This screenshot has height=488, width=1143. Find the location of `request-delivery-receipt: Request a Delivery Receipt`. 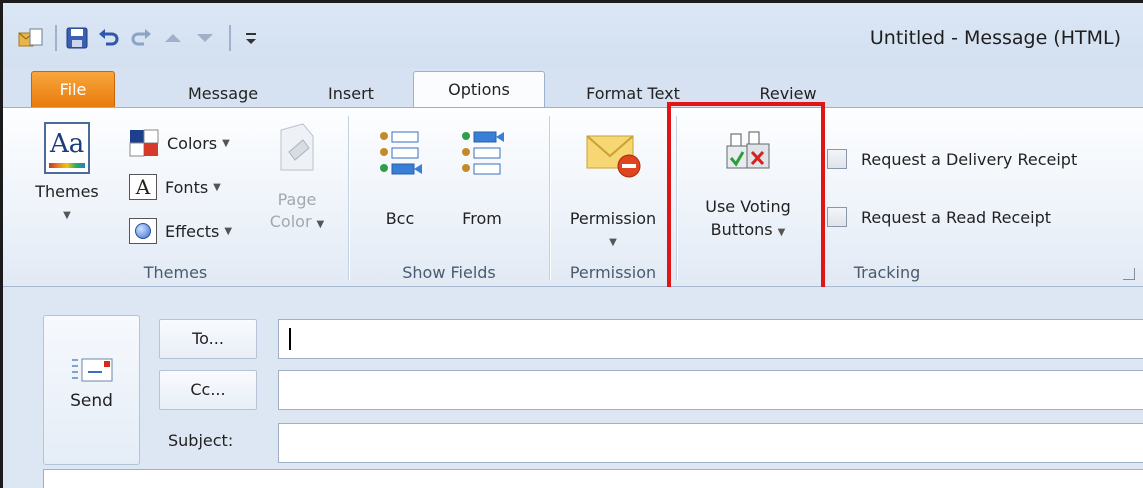

request-delivery-receipt: Request a Delivery Receipt is located at coordinates (952, 159).